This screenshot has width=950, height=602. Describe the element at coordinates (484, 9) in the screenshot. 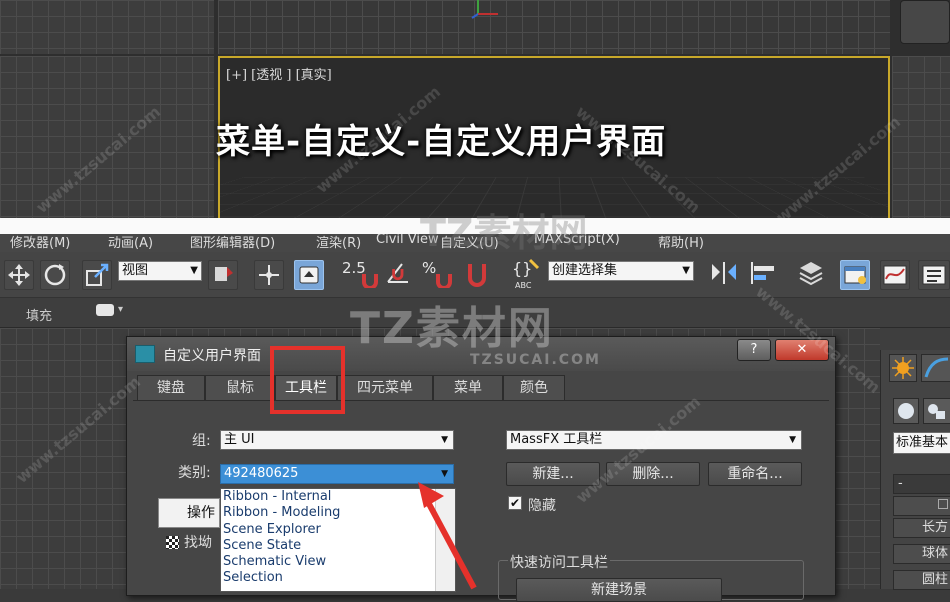

I see `axis-gizmo-icon` at that location.